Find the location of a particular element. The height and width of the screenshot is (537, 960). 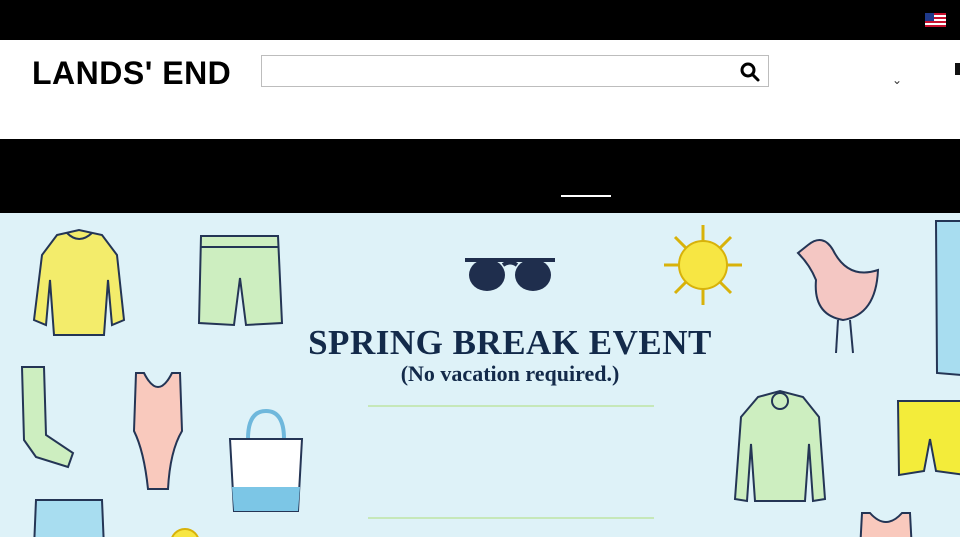

sunglasses-illustration is located at coordinates (510, 274).